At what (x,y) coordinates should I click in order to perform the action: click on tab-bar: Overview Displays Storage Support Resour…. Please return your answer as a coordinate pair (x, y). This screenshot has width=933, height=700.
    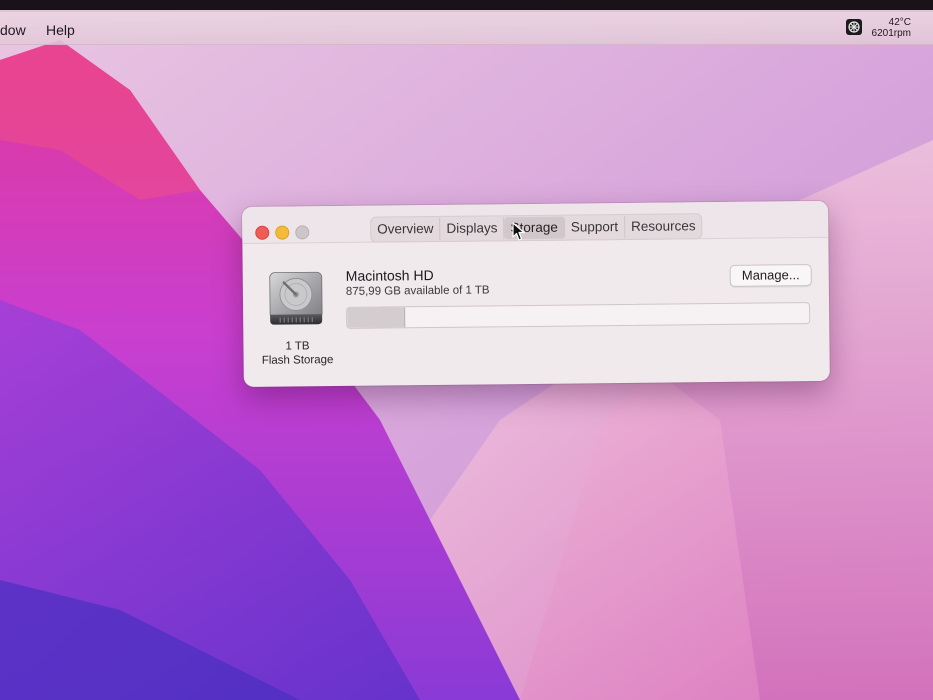
    Looking at the image, I should click on (536, 228).